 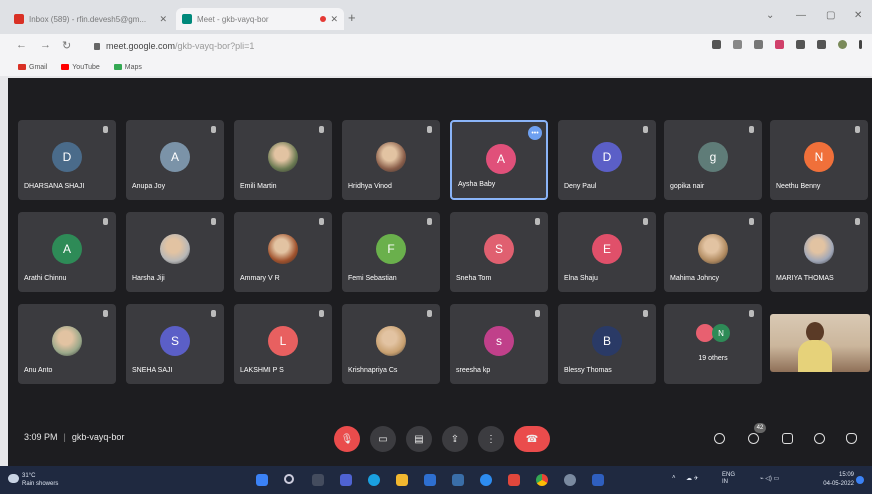 I want to click on participant-tile: Ammary V R, so click(x=283, y=252).